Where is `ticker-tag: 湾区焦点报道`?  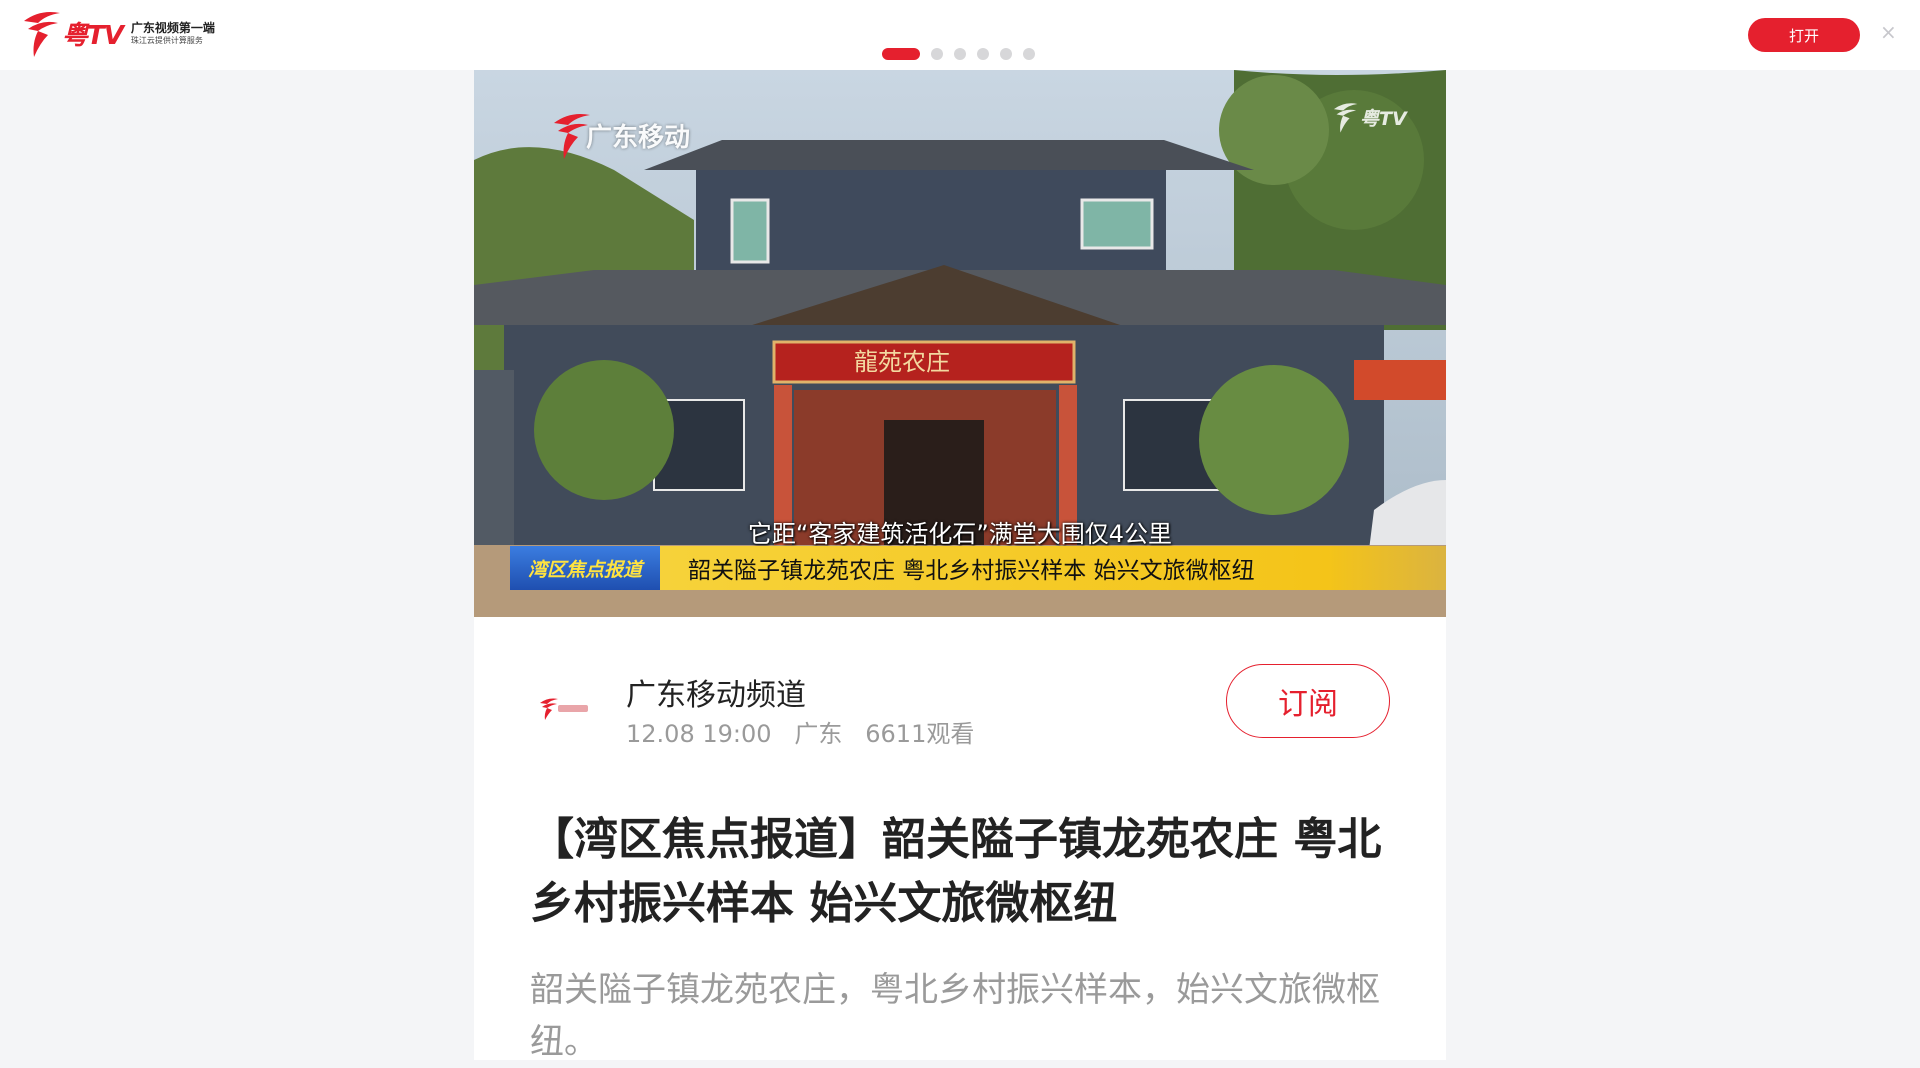
ticker-tag: 湾区焦点报道 is located at coordinates (585, 568).